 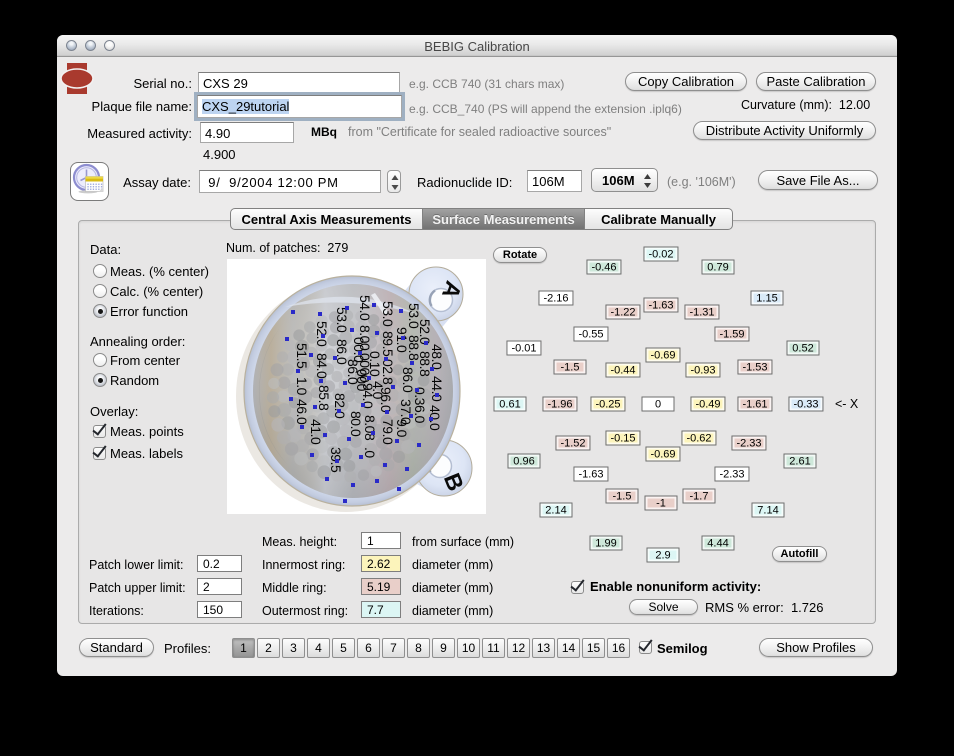 I want to click on svg-text: 02.8, so click(x=388, y=372).